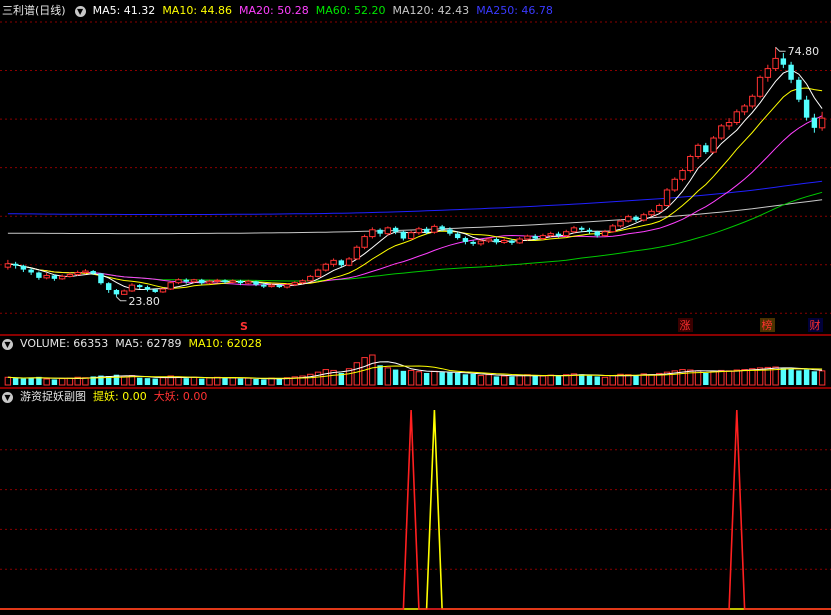 The image size is (831, 615). What do you see at coordinates (415, 236) in the screenshot?
I see `ma60-line` at bounding box center [415, 236].